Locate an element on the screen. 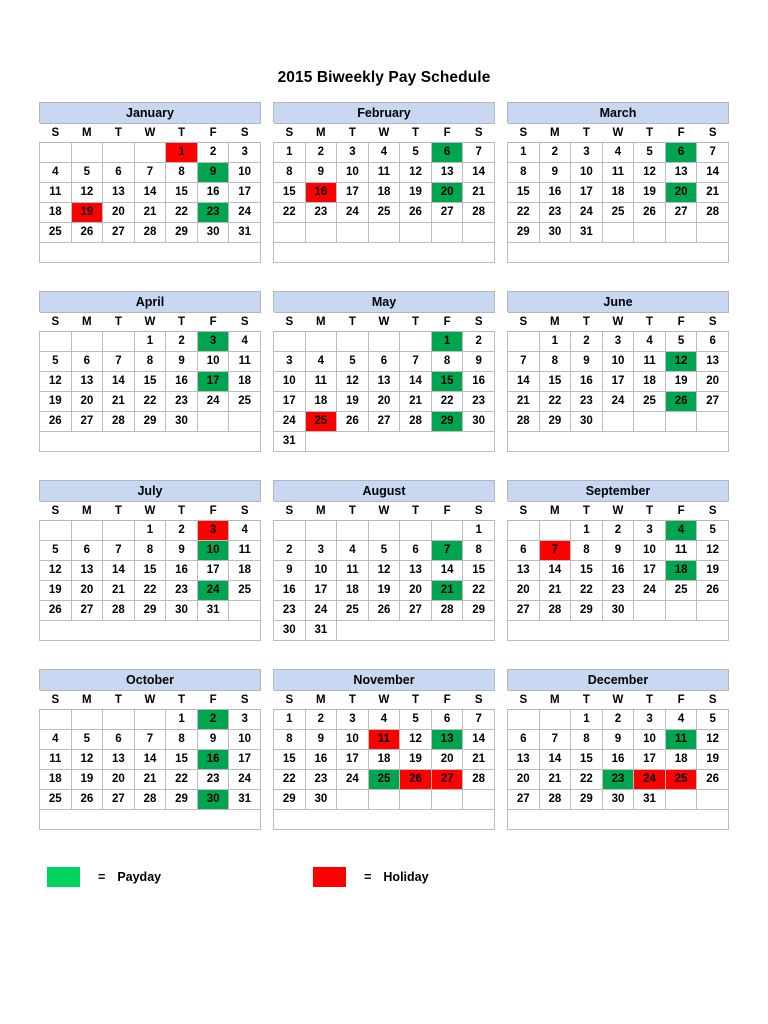 The height and width of the screenshot is (1024, 768). day-cell-normal: 19 is located at coordinates (87, 779).